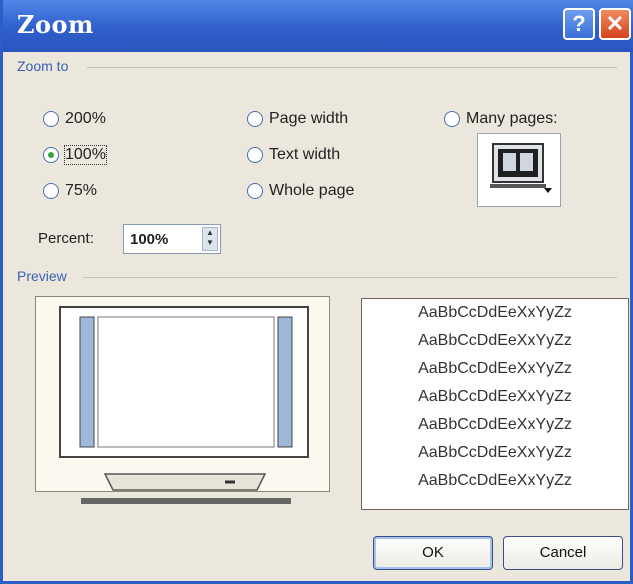  Describe the element at coordinates (51, 119) in the screenshot. I see `radio-200-circle` at that location.